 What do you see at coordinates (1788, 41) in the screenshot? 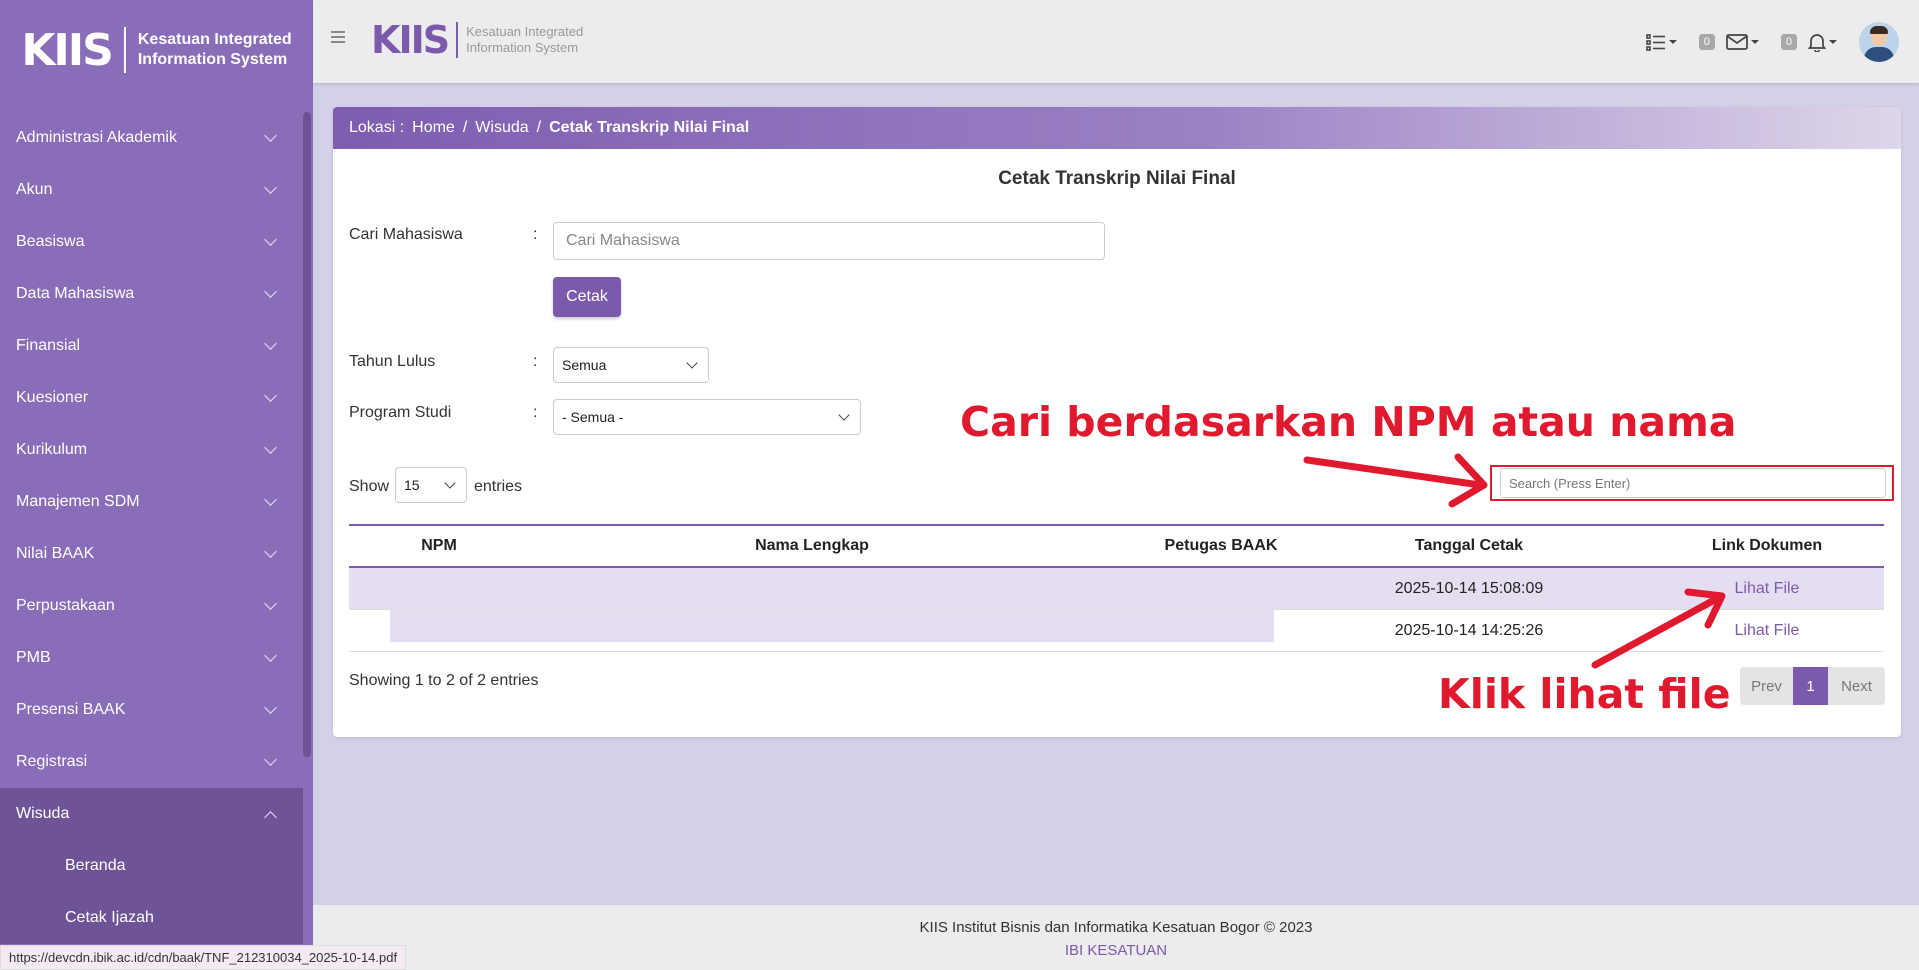
I see `notification-count-badge: 0` at bounding box center [1788, 41].